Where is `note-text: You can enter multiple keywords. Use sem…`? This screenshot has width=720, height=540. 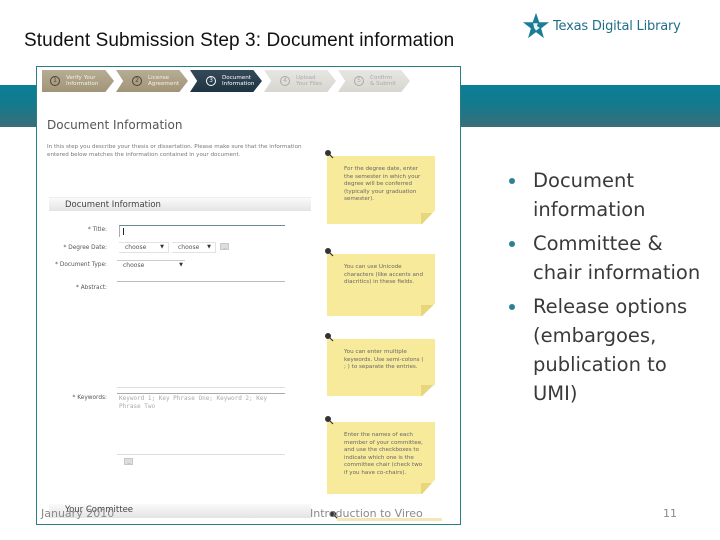 note-text: You can enter multiple keywords. Use sem… is located at coordinates (384, 360).